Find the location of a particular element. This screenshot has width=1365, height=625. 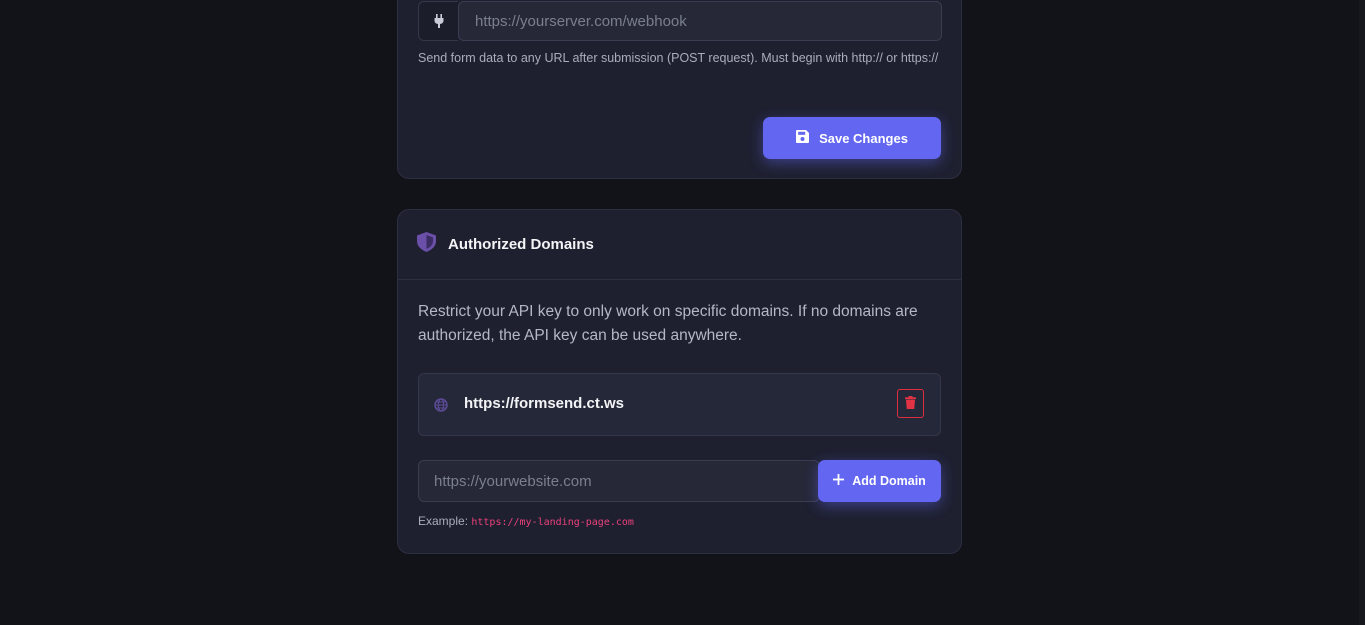

webhook-url-input is located at coordinates (700, 21).